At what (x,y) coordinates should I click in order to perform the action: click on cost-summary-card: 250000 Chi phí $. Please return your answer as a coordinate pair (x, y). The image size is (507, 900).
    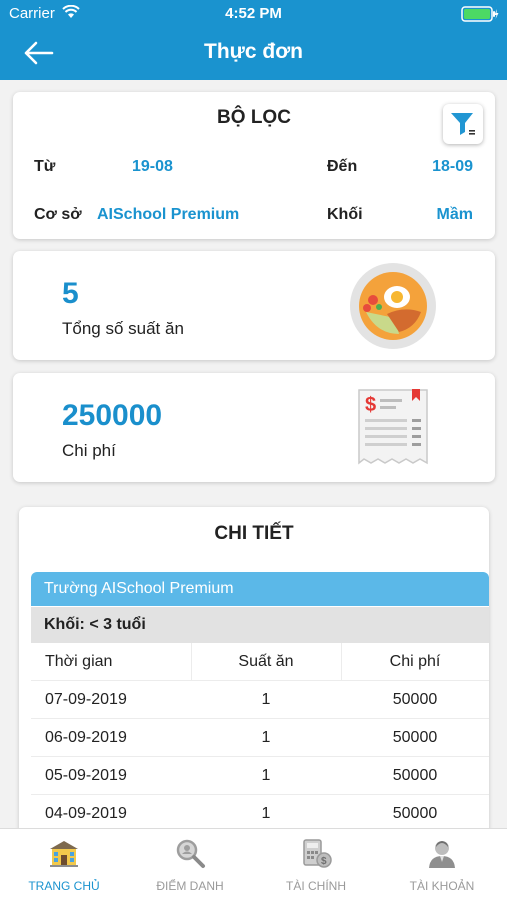
    Looking at the image, I should click on (254, 427).